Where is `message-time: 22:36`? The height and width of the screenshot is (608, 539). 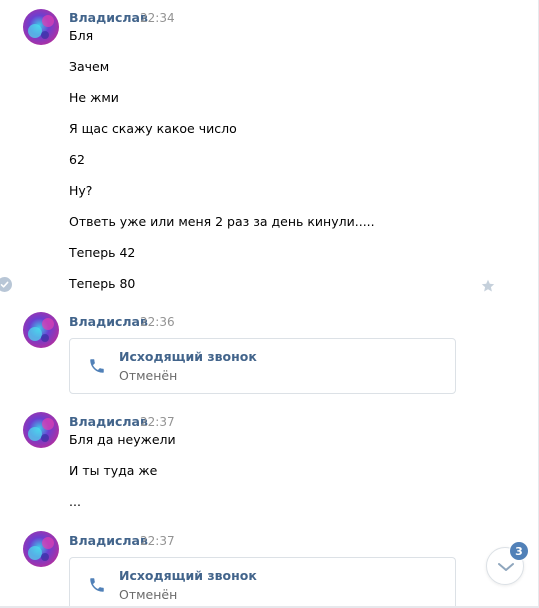
message-time: 22:36 is located at coordinates (157, 322).